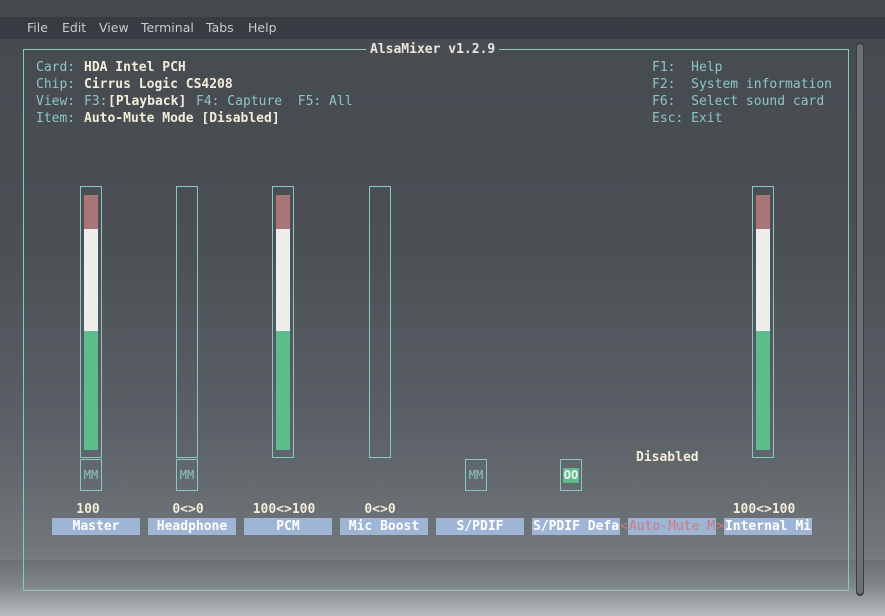  I want to click on menu-help: Help, so click(262, 28).